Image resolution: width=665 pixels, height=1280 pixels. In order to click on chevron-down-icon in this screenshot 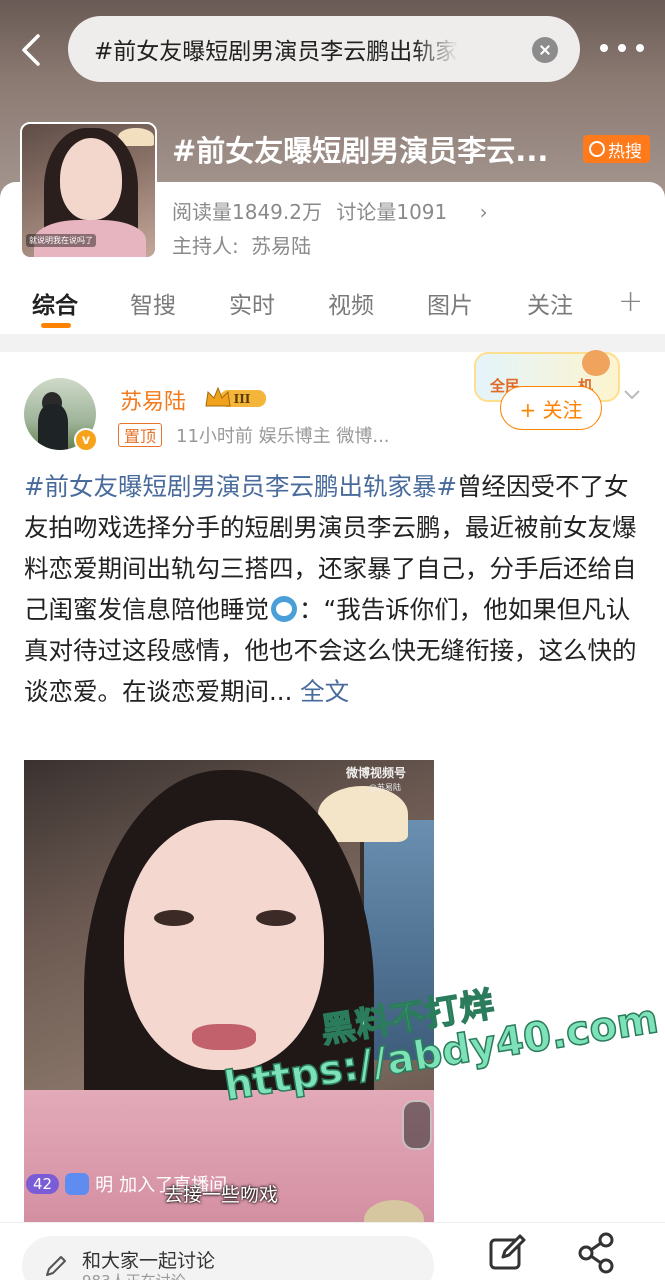, I will do `click(632, 394)`.